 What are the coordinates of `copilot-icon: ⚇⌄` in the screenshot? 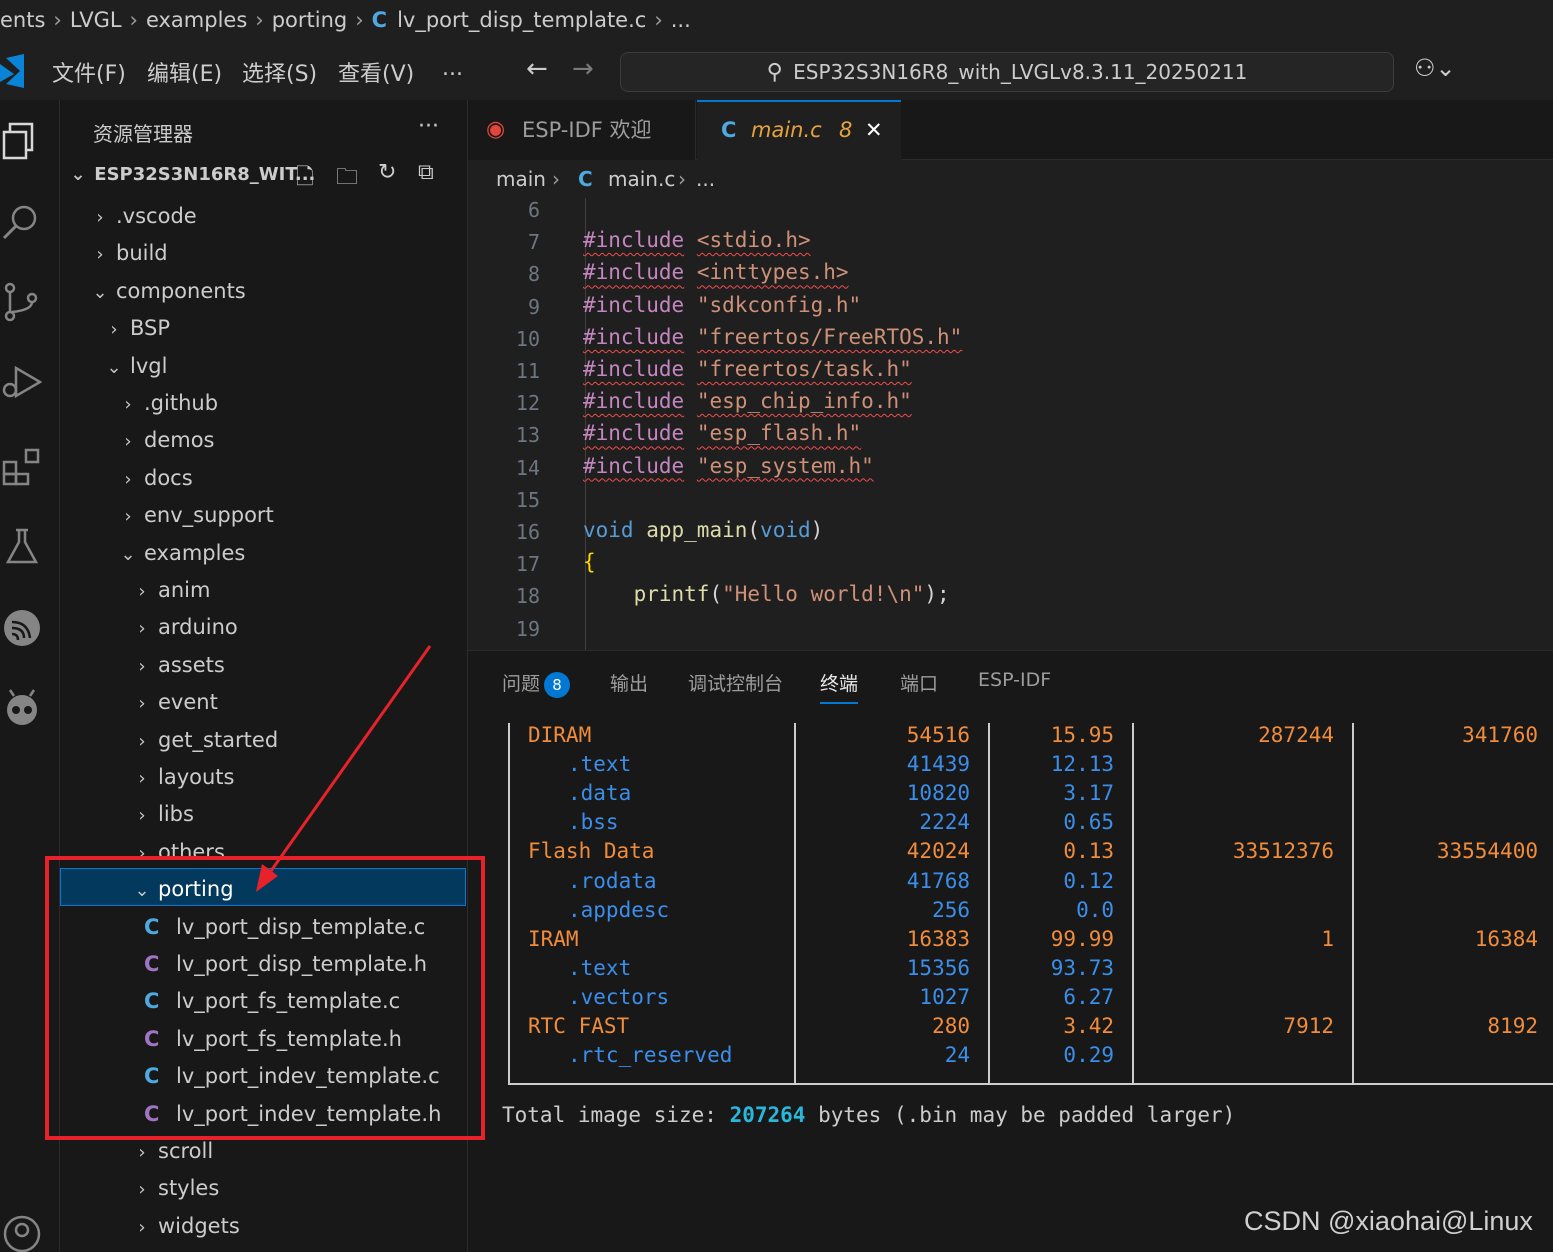 It's located at (1435, 68).